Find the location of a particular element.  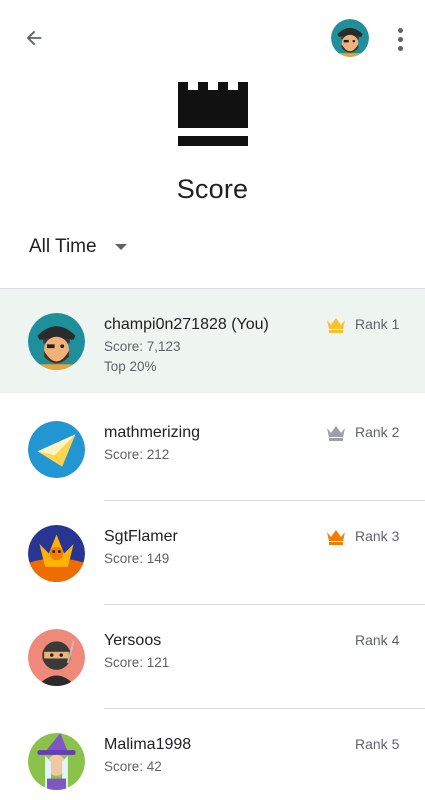

top-app-bar is located at coordinates (212, 38).